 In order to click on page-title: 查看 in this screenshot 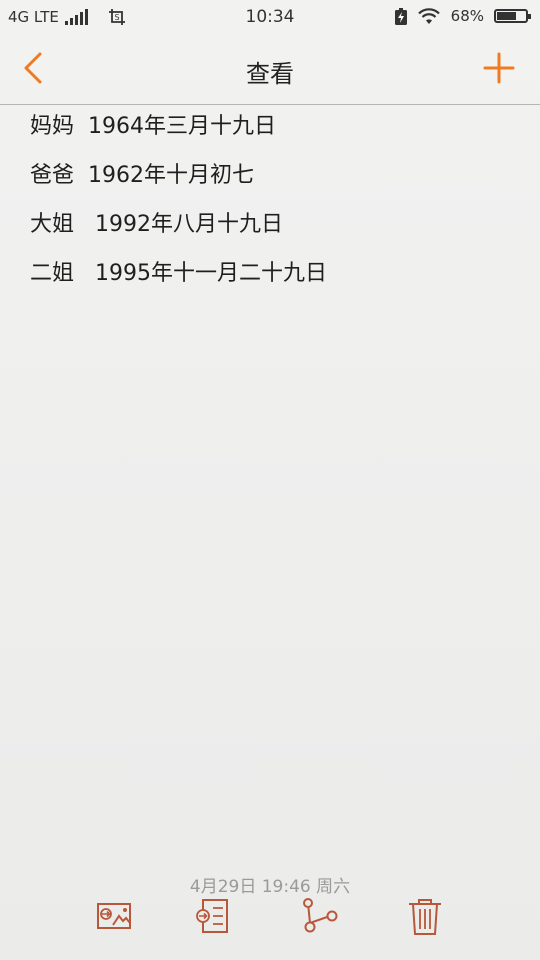, I will do `click(270, 74)`.